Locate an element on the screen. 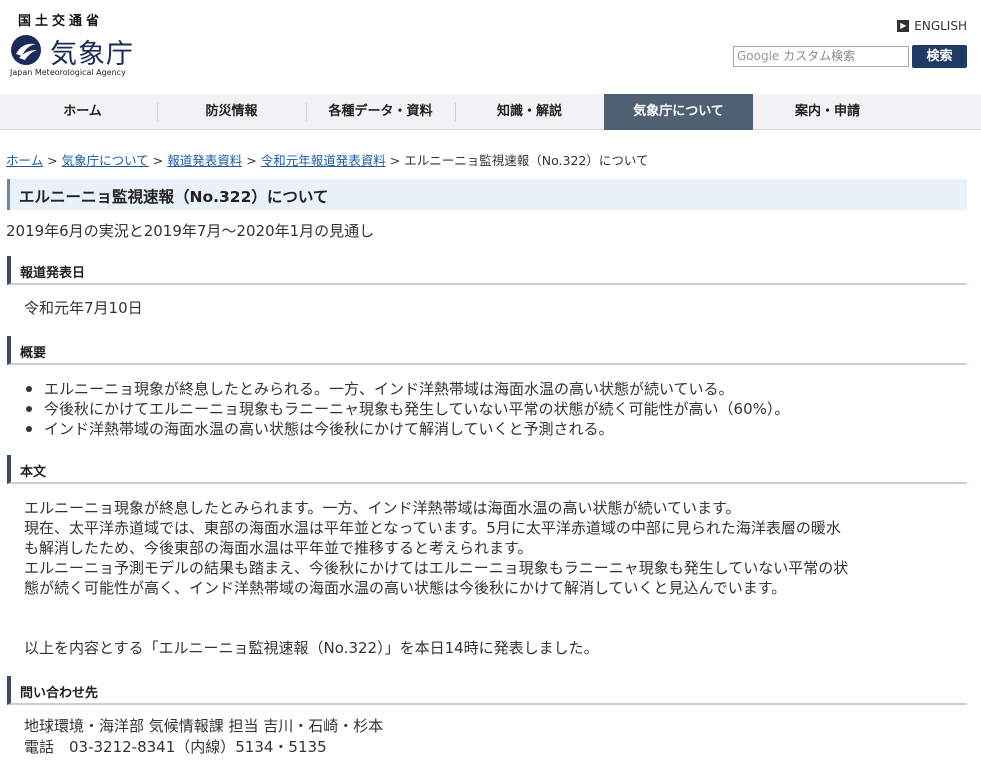  ministry-name: 国土交通省 is located at coordinates (61, 21).